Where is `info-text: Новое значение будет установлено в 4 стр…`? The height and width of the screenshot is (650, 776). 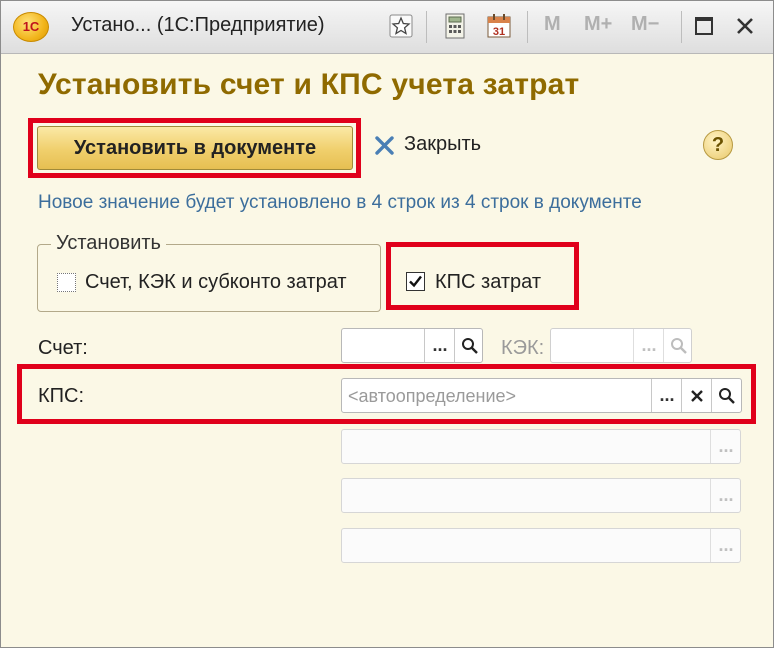 info-text: Новое значение будет установлено в 4 стр… is located at coordinates (340, 202).